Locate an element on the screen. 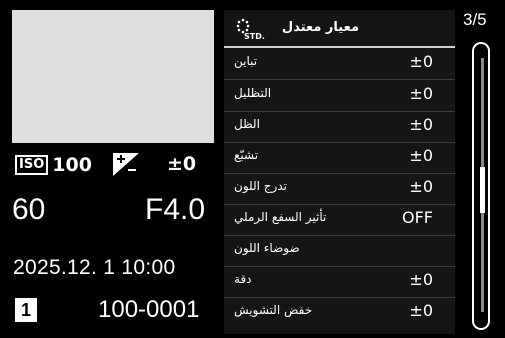 Image resolution: width=505 pixels, height=338 pixels. menu-item-highlight: التظليل ±0 is located at coordinates (339, 96).